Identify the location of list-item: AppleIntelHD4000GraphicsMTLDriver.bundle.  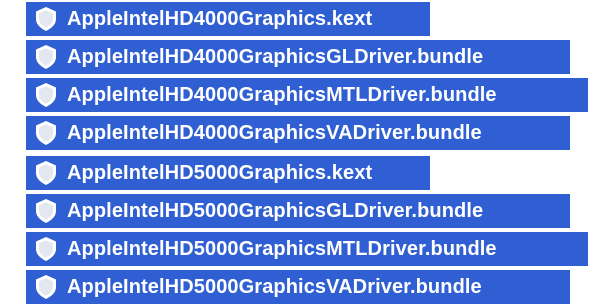
(307, 95).